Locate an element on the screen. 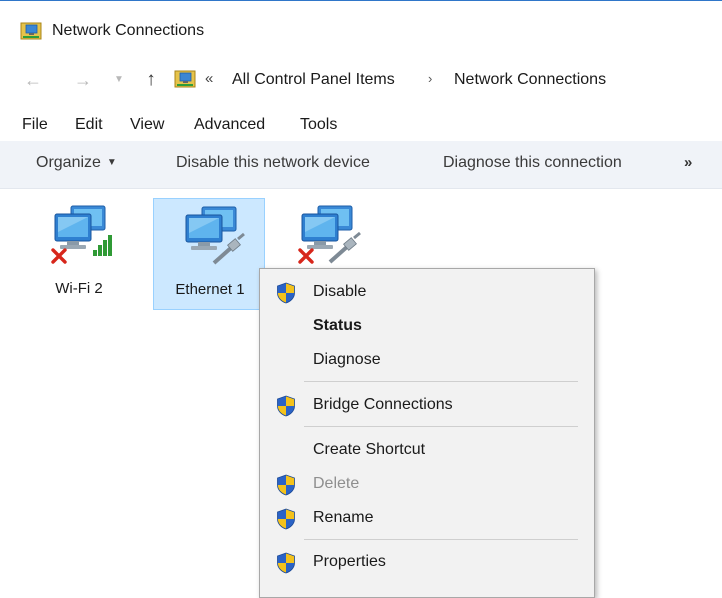  disable-device-button: Disable this network device is located at coordinates (273, 163).